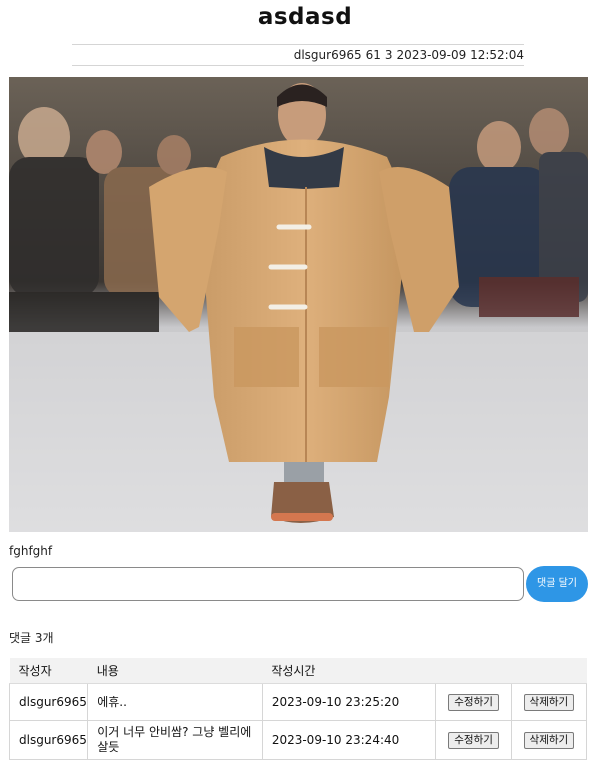 The height and width of the screenshot is (761, 610). I want to click on comment-time: 2023-09-10 23:24:40, so click(349, 740).